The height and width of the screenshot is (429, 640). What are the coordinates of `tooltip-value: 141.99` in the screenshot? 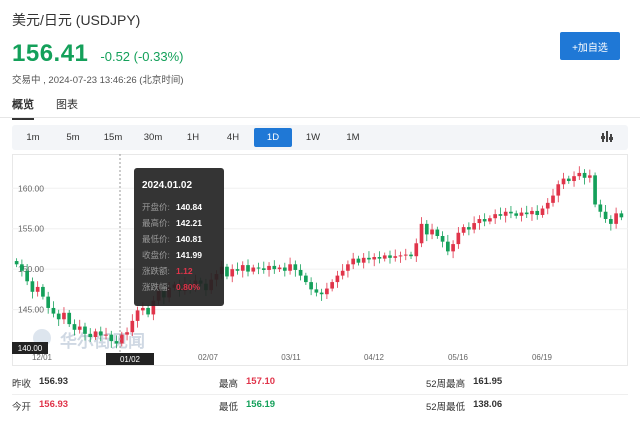 It's located at (189, 255).